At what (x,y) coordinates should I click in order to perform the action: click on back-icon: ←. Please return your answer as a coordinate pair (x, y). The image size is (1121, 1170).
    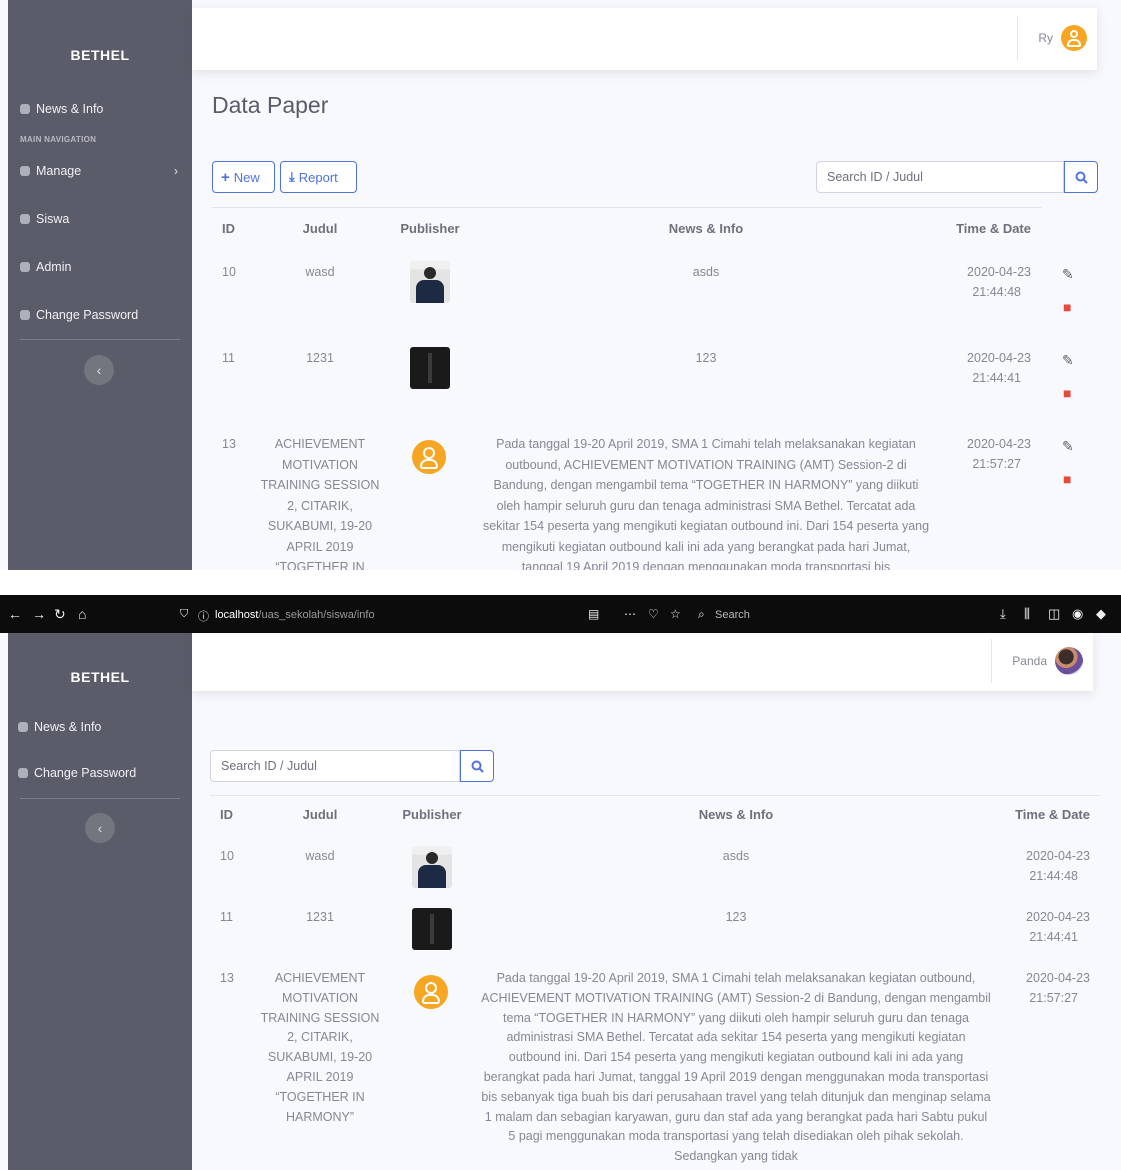
    Looking at the image, I should click on (15, 614).